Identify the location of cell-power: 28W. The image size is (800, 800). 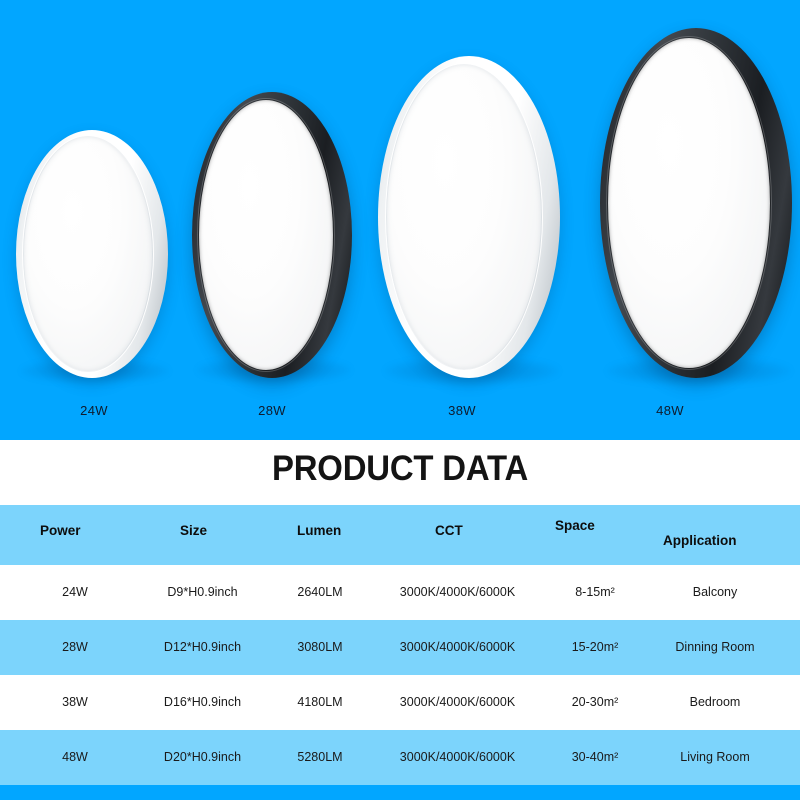
(75, 647).